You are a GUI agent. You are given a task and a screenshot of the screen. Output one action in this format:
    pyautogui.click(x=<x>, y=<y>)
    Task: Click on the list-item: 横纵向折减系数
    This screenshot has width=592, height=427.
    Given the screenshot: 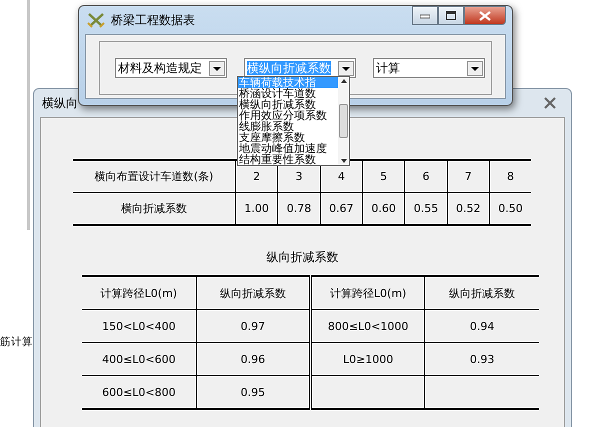 What is the action you would take?
    pyautogui.click(x=288, y=104)
    